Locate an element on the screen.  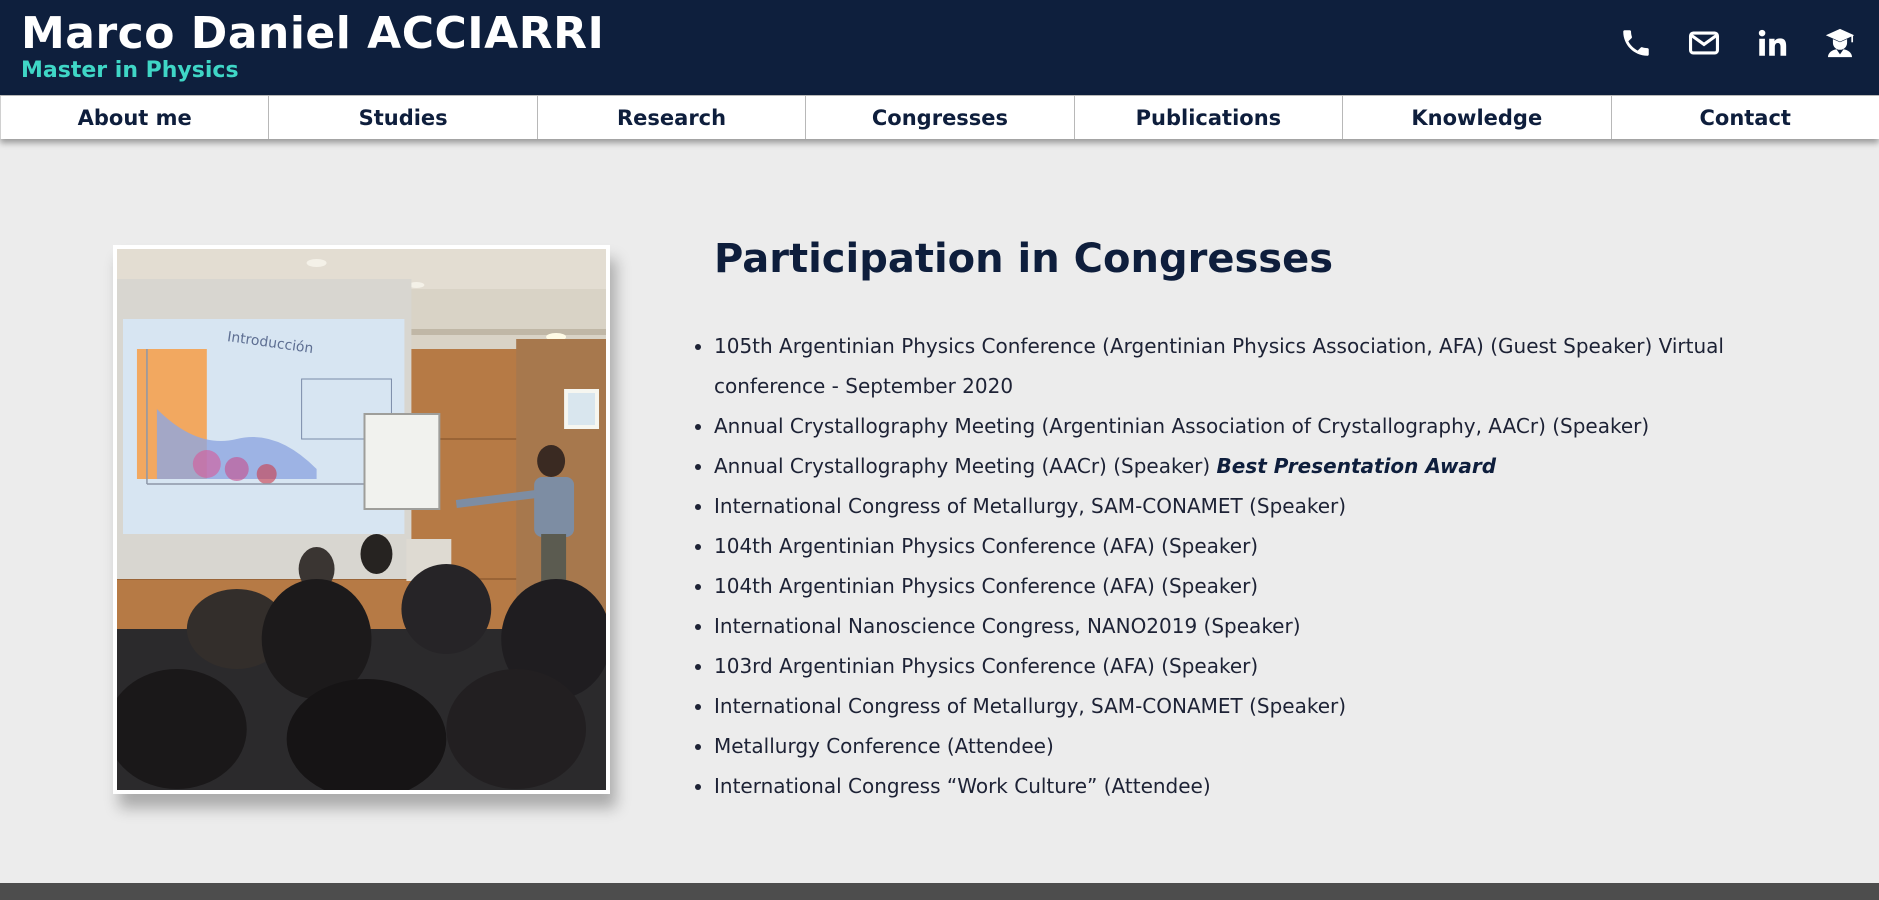
nav-item-contact: Contact is located at coordinates (1744, 117).